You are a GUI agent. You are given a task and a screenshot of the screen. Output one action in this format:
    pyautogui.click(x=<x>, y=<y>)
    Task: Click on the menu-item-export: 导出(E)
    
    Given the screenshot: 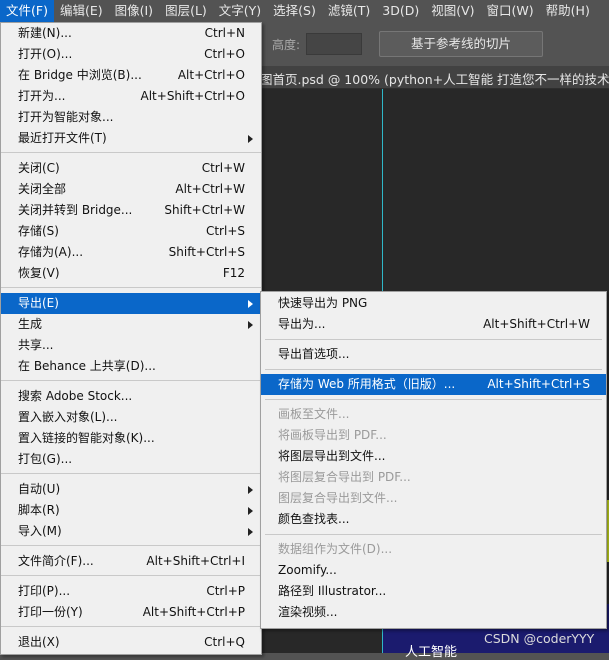 What is the action you would take?
    pyautogui.click(x=131, y=303)
    